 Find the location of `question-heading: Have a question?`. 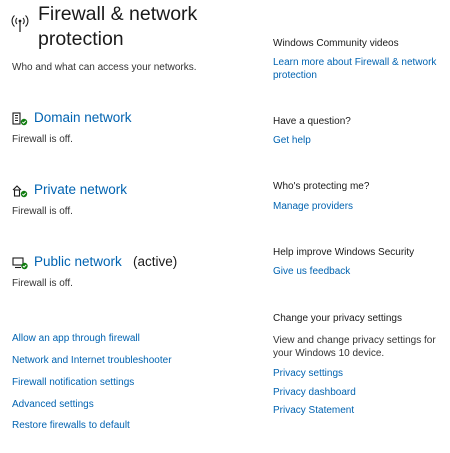

question-heading: Have a question? is located at coordinates (312, 121).